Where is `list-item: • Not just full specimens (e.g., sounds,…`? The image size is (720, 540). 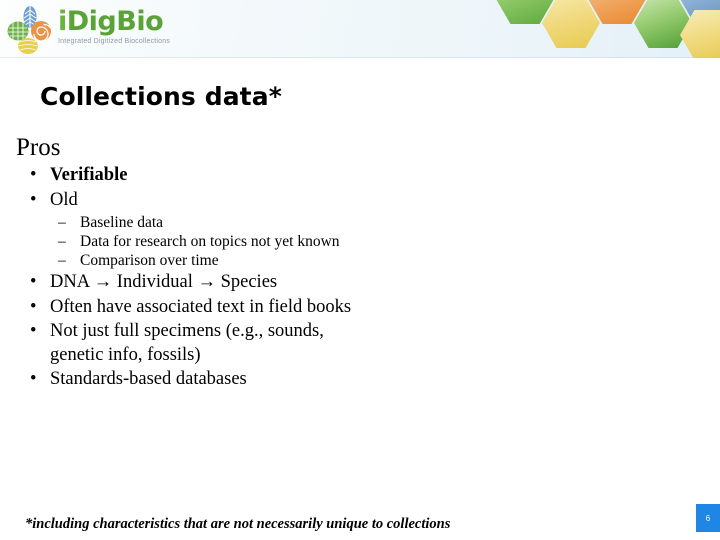 list-item: • Not just full specimens (e.g., sounds,… is located at coordinates (186, 343).